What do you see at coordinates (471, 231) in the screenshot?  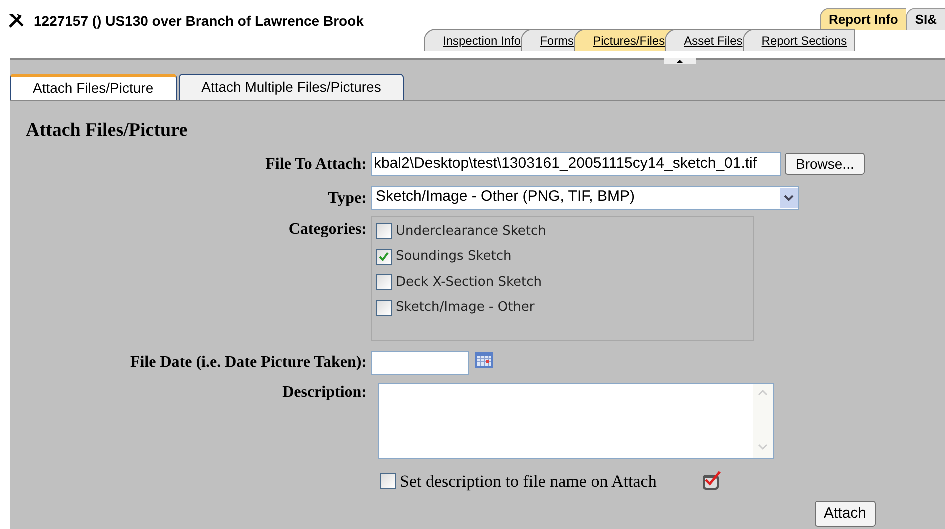 I see `checkbox-label: Underclearance Sketch` at bounding box center [471, 231].